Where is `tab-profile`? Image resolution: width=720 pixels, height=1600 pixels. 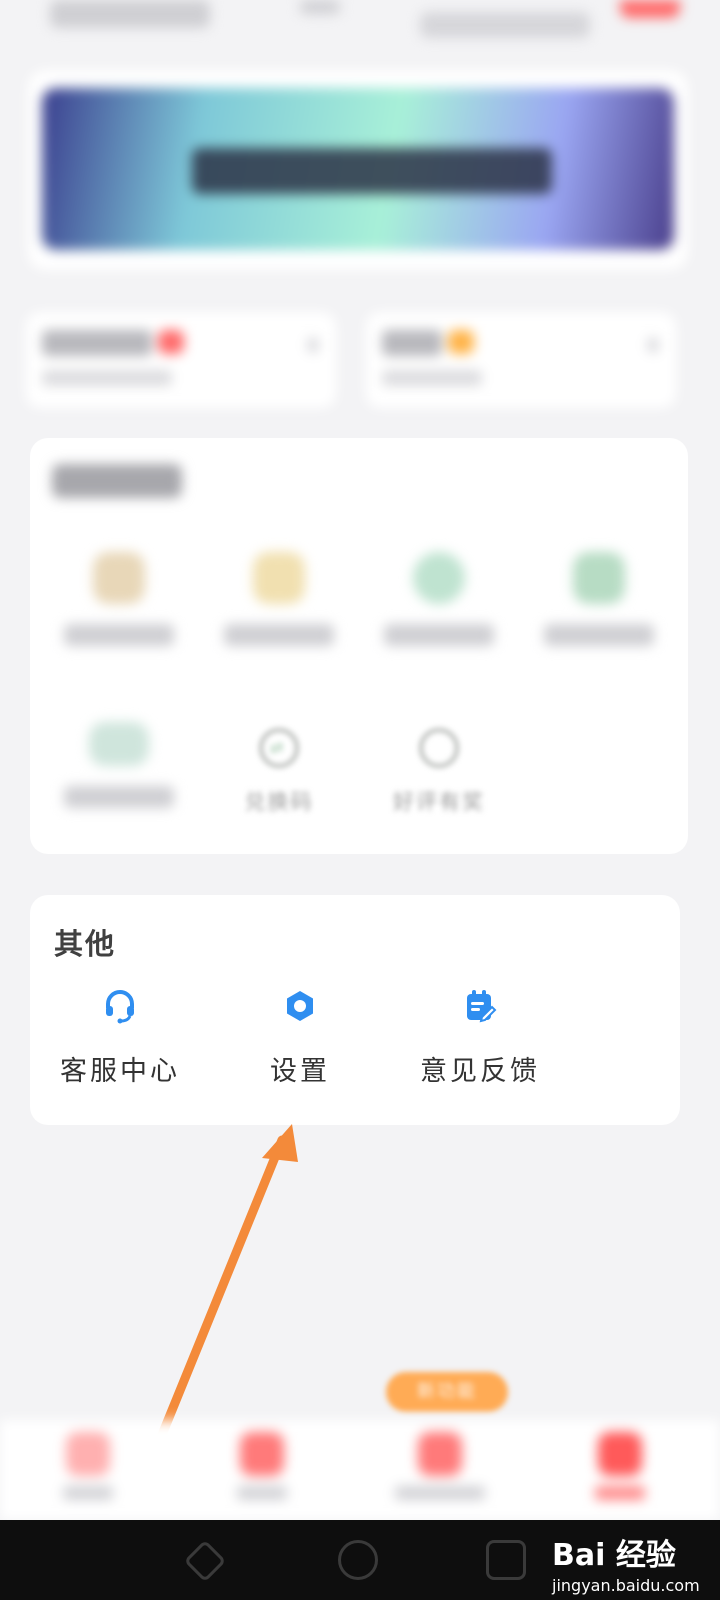 tab-profile is located at coordinates (620, 1466).